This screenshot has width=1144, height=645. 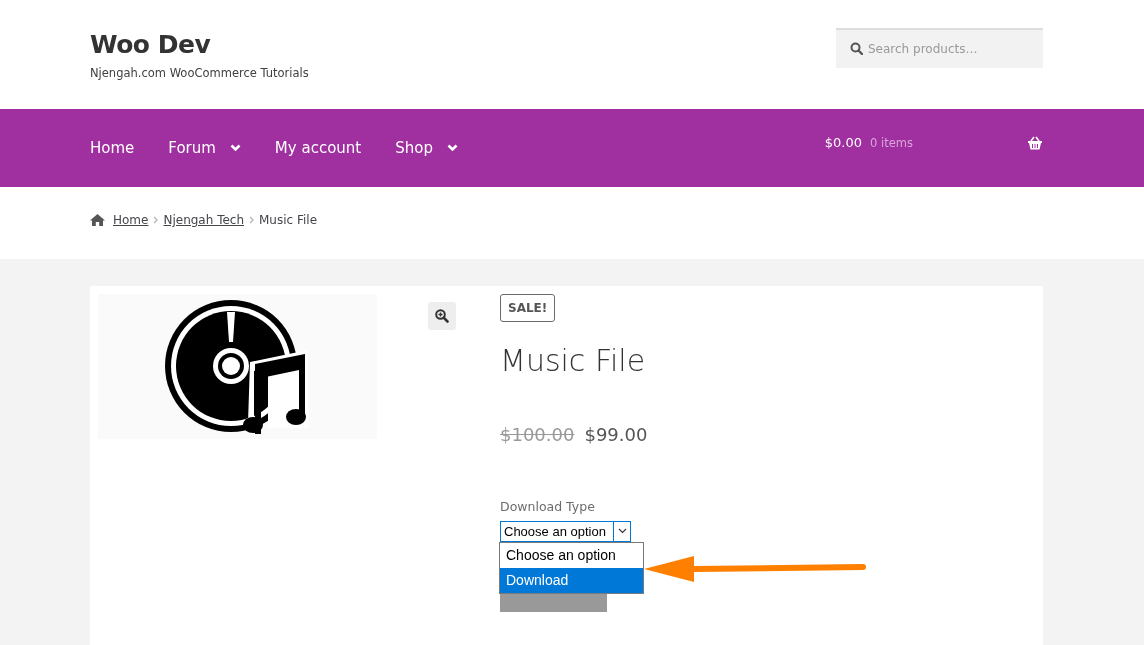 What do you see at coordinates (131, 220) in the screenshot?
I see `breadcrumb-link: Home` at bounding box center [131, 220].